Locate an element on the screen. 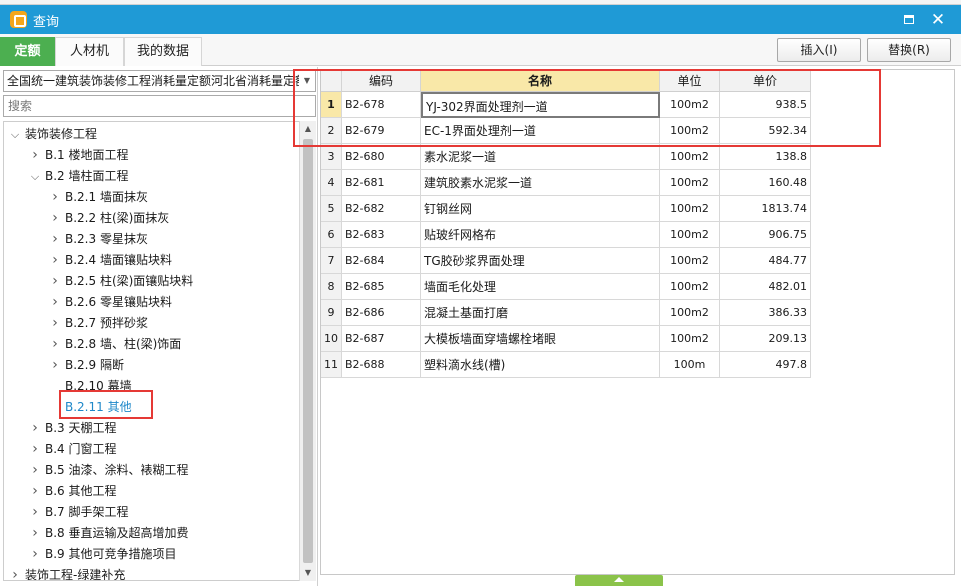 The height and width of the screenshot is (586, 961). tab-labor-material-machine: 人材机 is located at coordinates (89, 51).